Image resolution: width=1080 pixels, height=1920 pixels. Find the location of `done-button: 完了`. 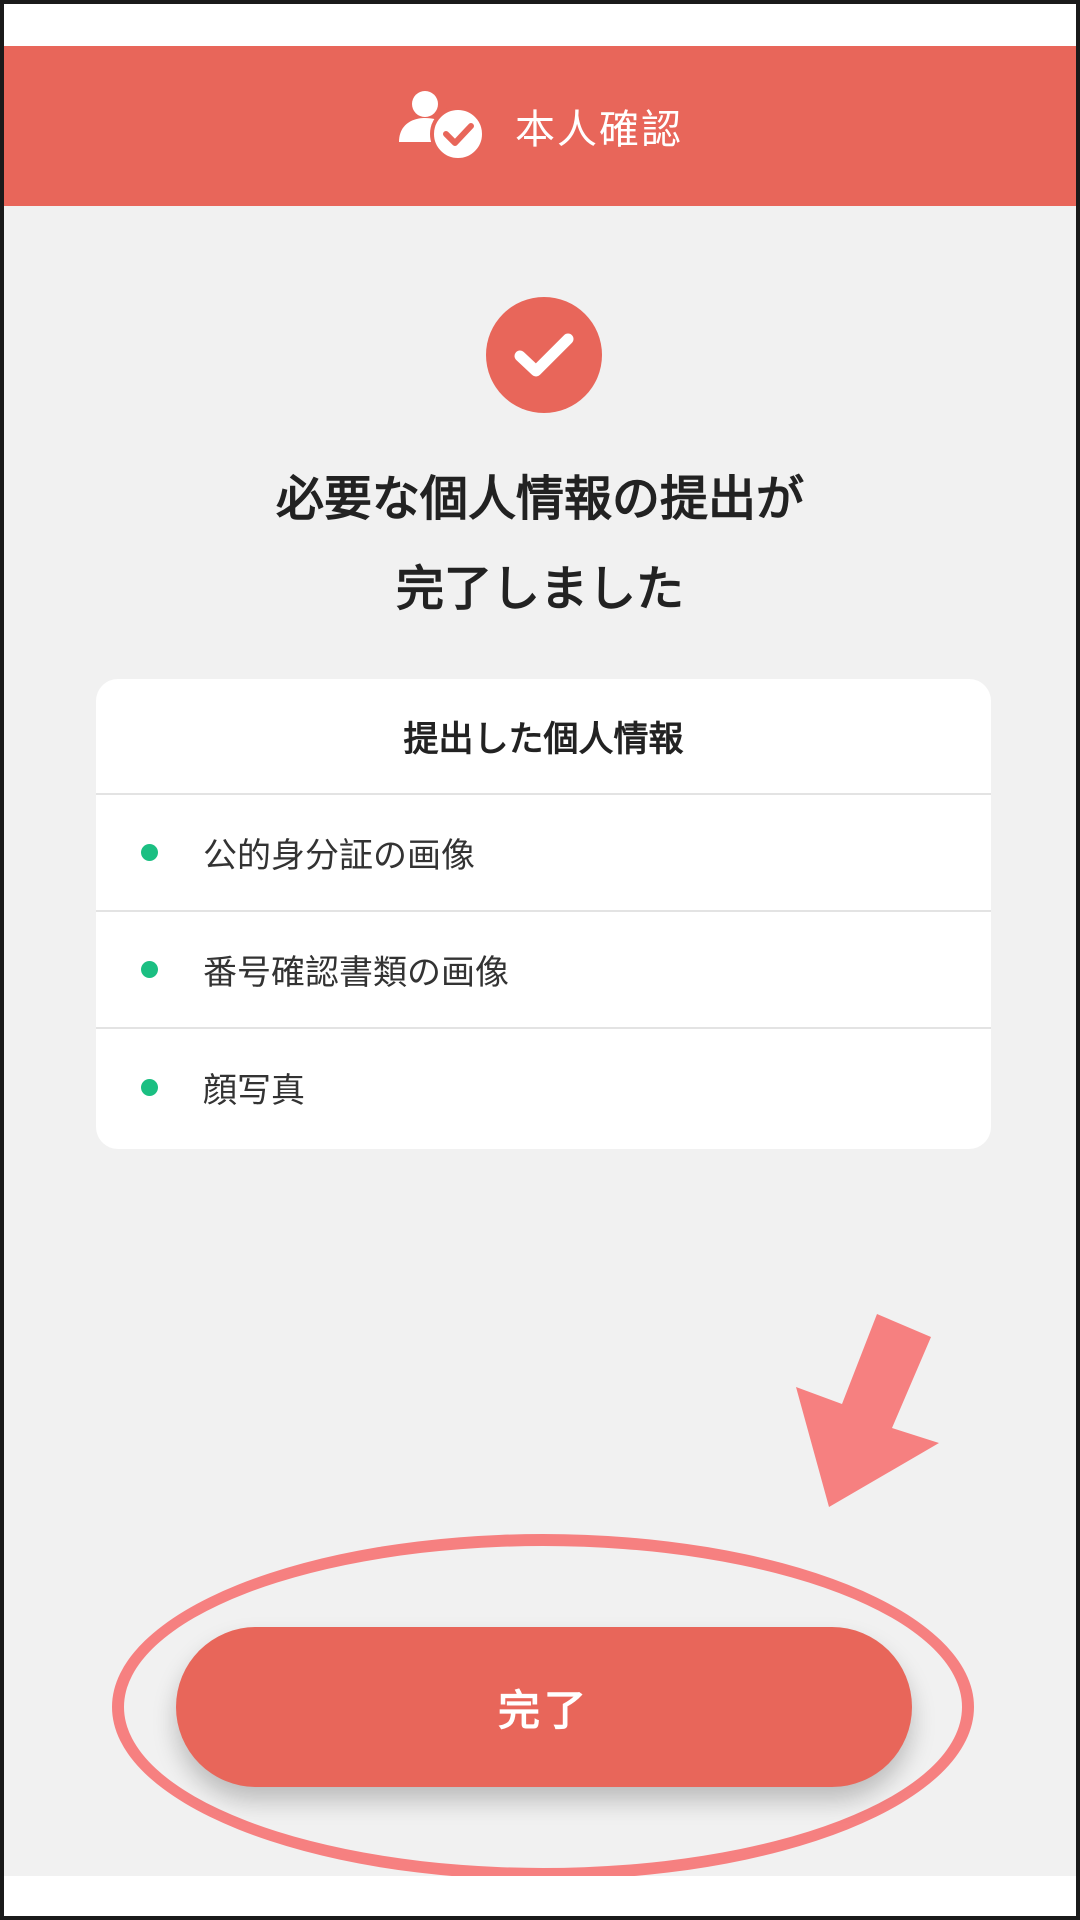

done-button: 完了 is located at coordinates (544, 1707).